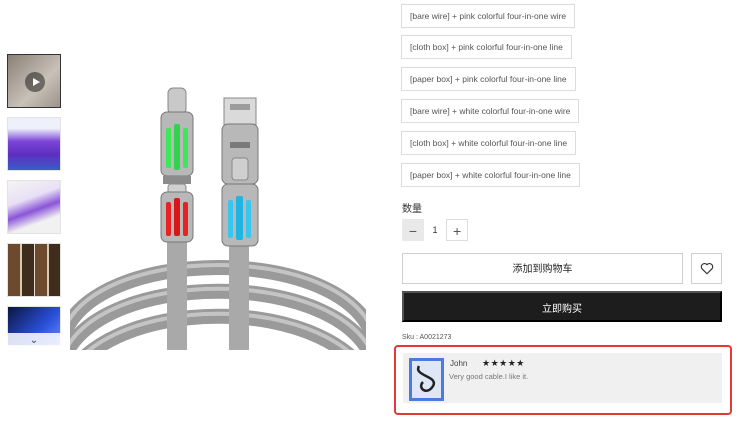  What do you see at coordinates (457, 230) in the screenshot?
I see `quantity-increase-button: +` at bounding box center [457, 230].